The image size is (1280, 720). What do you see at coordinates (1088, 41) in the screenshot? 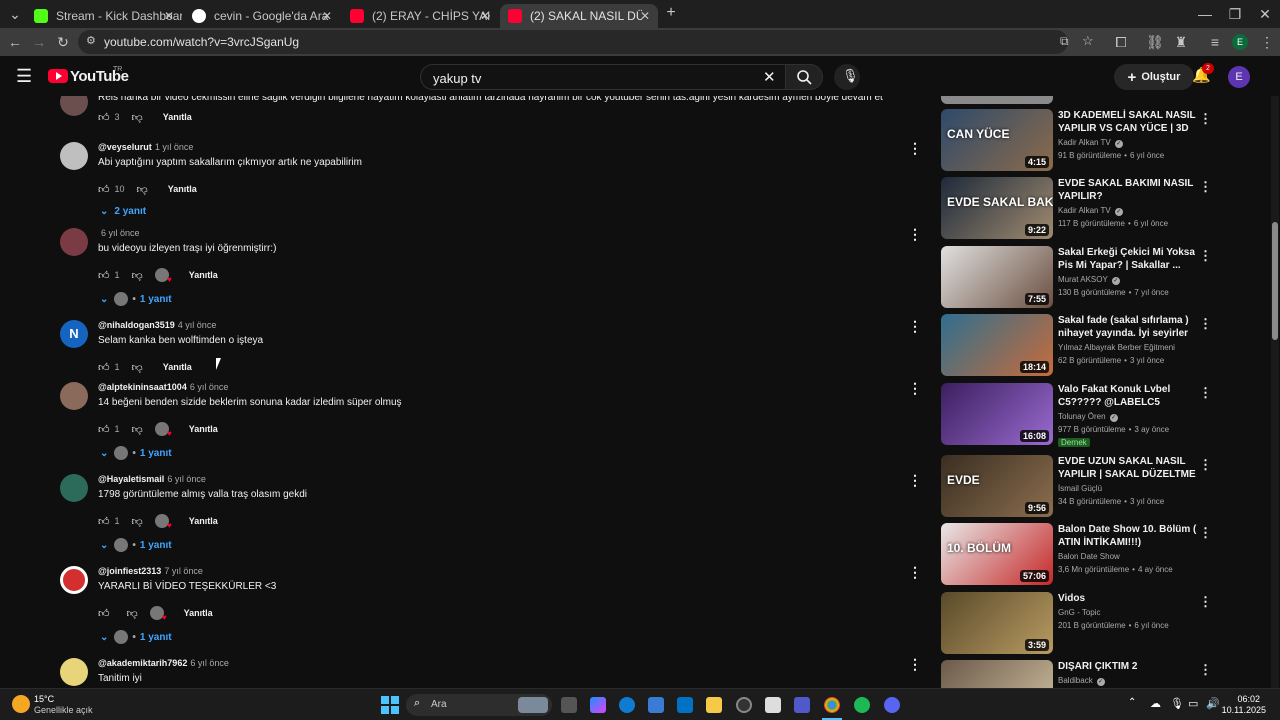
I see `bookmark-star-icon: ☆` at bounding box center [1088, 41].